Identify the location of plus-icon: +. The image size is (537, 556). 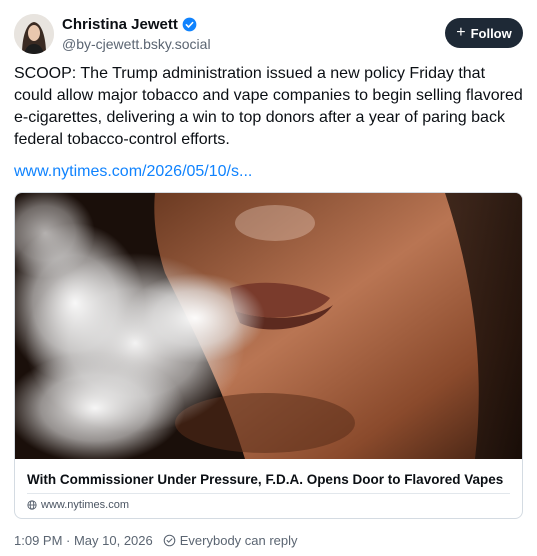
(461, 32).